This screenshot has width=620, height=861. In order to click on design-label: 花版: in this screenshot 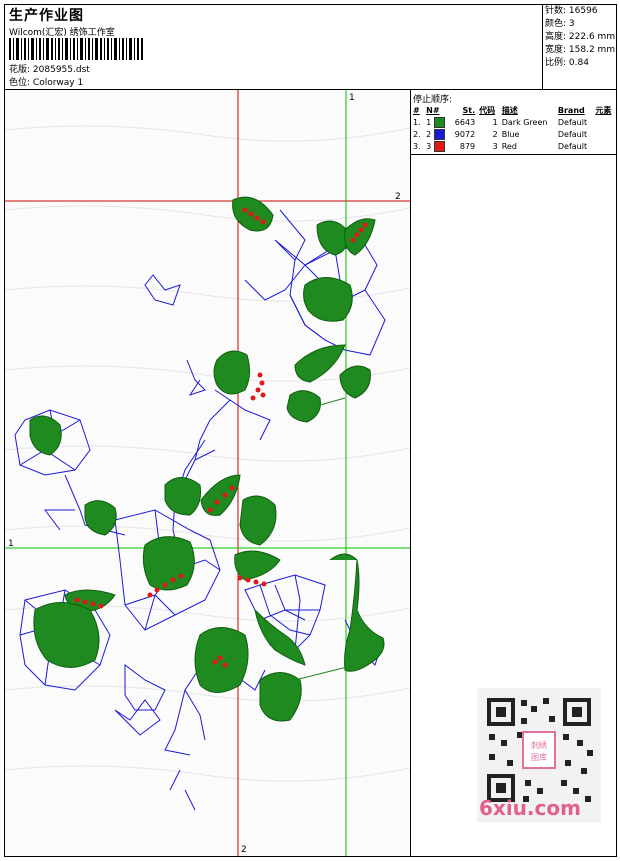, I will do `click(20, 70)`.